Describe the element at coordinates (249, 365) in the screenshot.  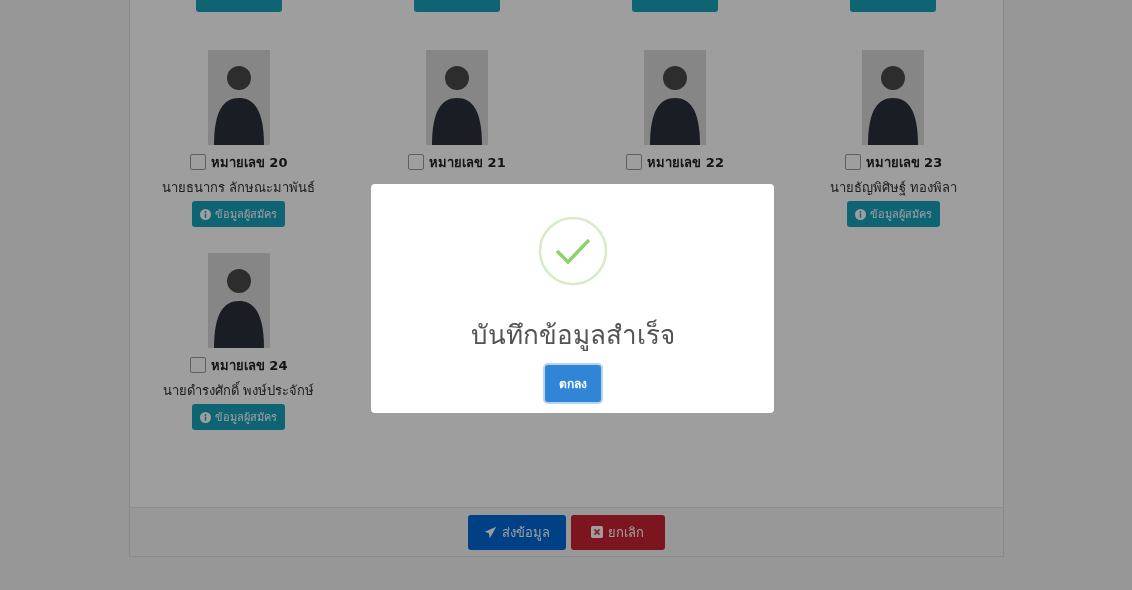
I see `candidate-number: หมายเลข 24` at that location.